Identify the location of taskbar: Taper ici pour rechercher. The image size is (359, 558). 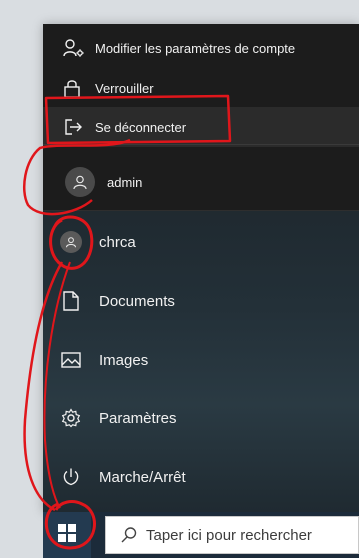
(201, 535).